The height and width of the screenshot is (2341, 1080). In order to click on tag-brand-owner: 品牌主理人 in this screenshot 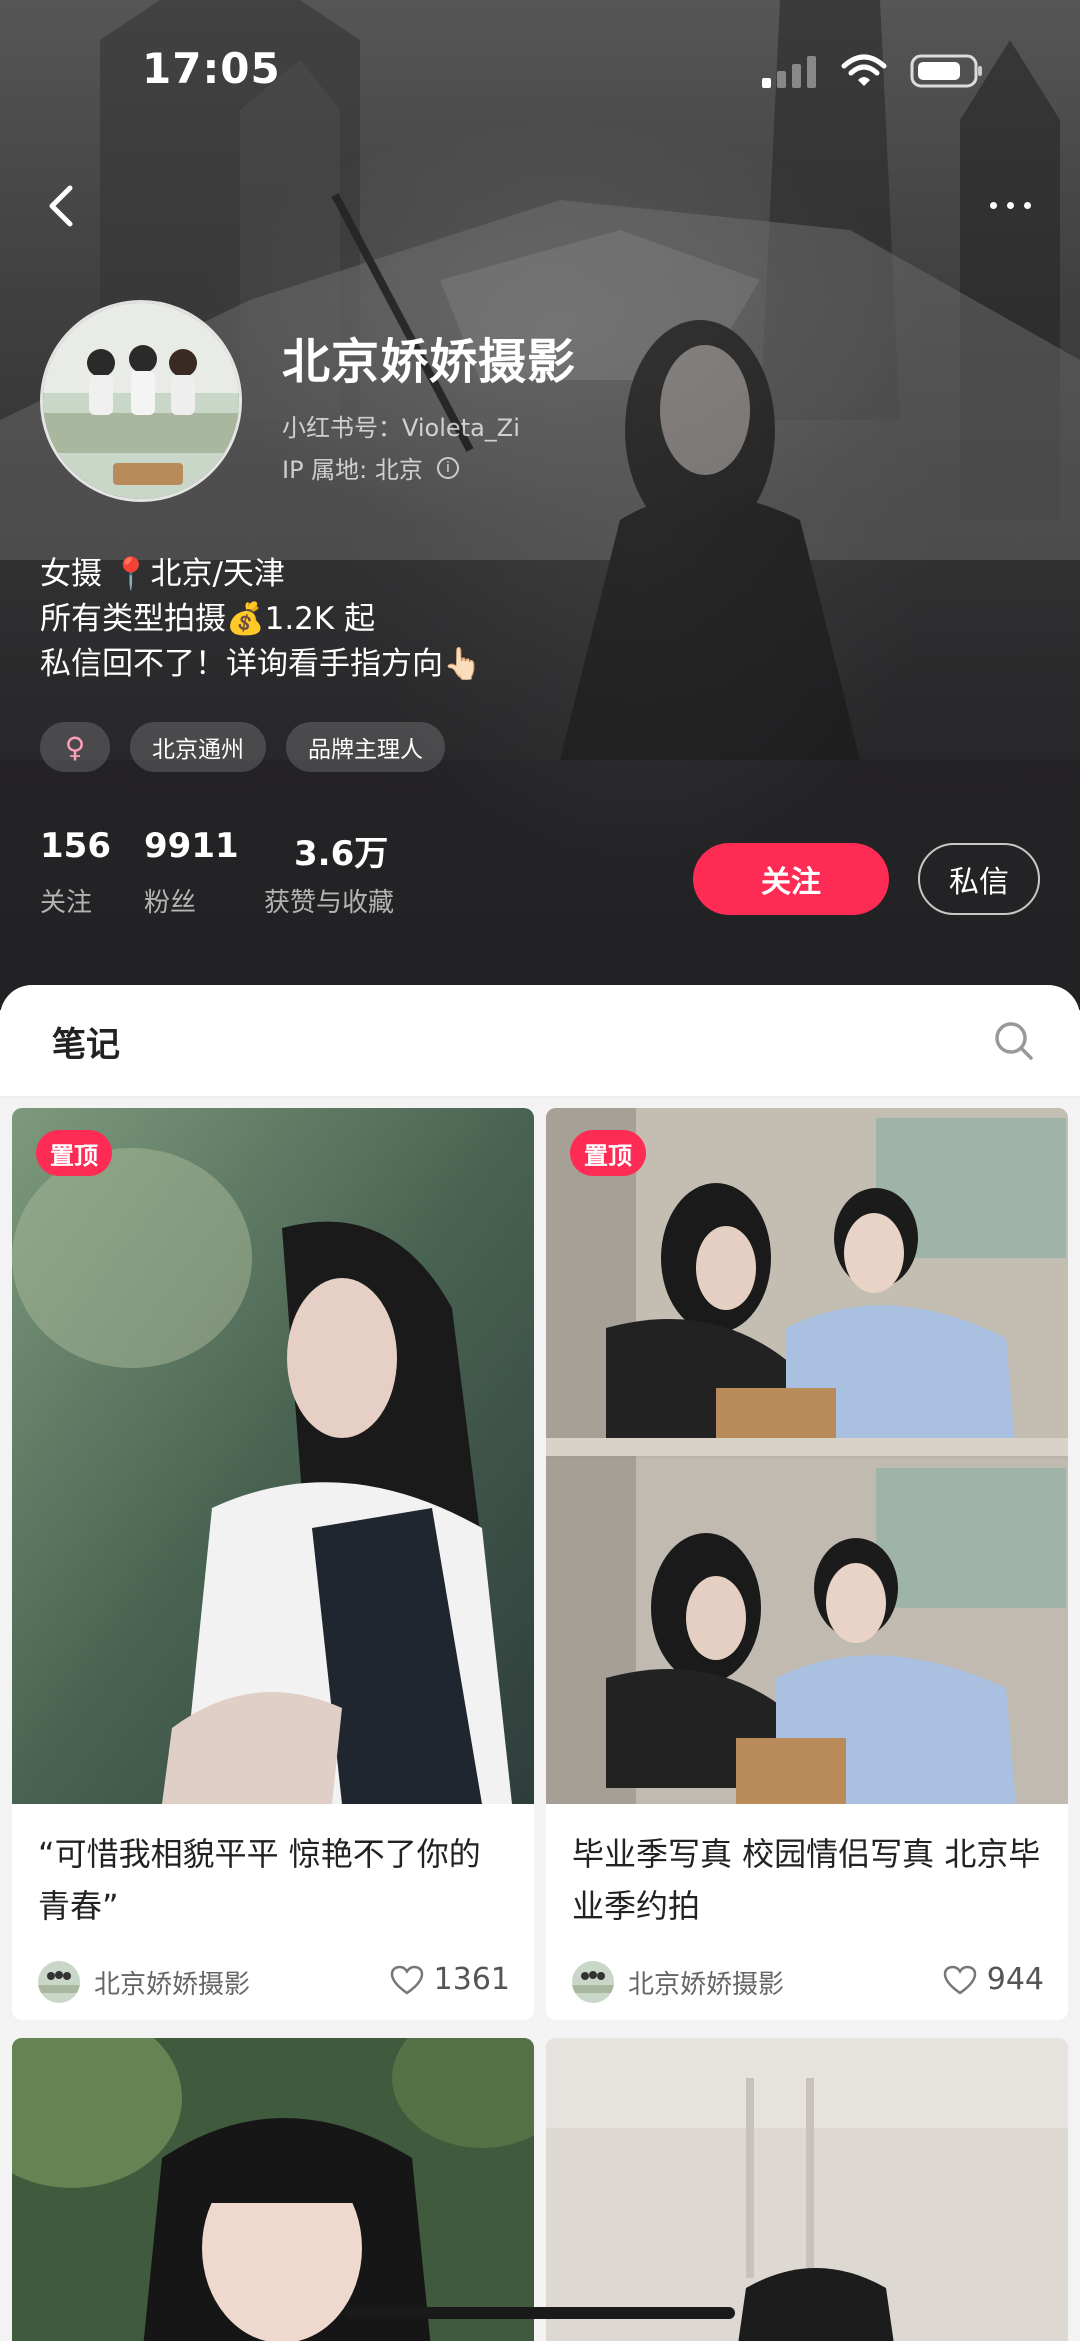, I will do `click(365, 747)`.